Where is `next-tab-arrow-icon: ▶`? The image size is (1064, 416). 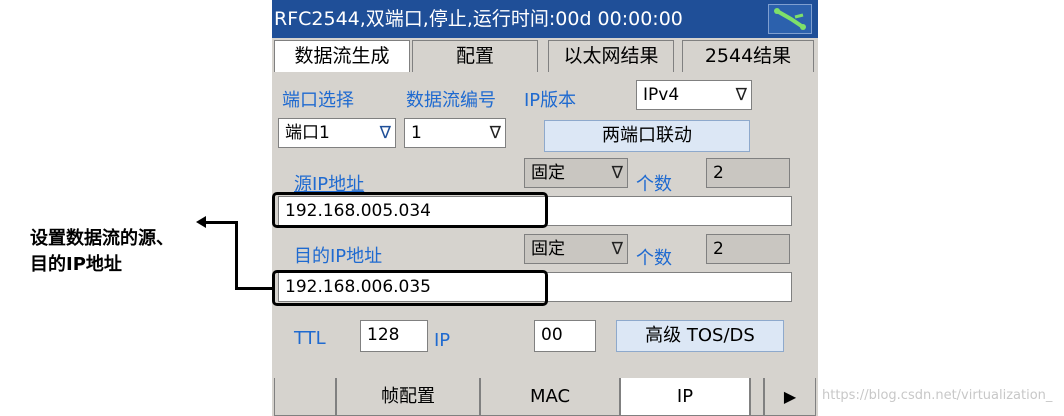 next-tab-arrow-icon: ▶ is located at coordinates (790, 397).